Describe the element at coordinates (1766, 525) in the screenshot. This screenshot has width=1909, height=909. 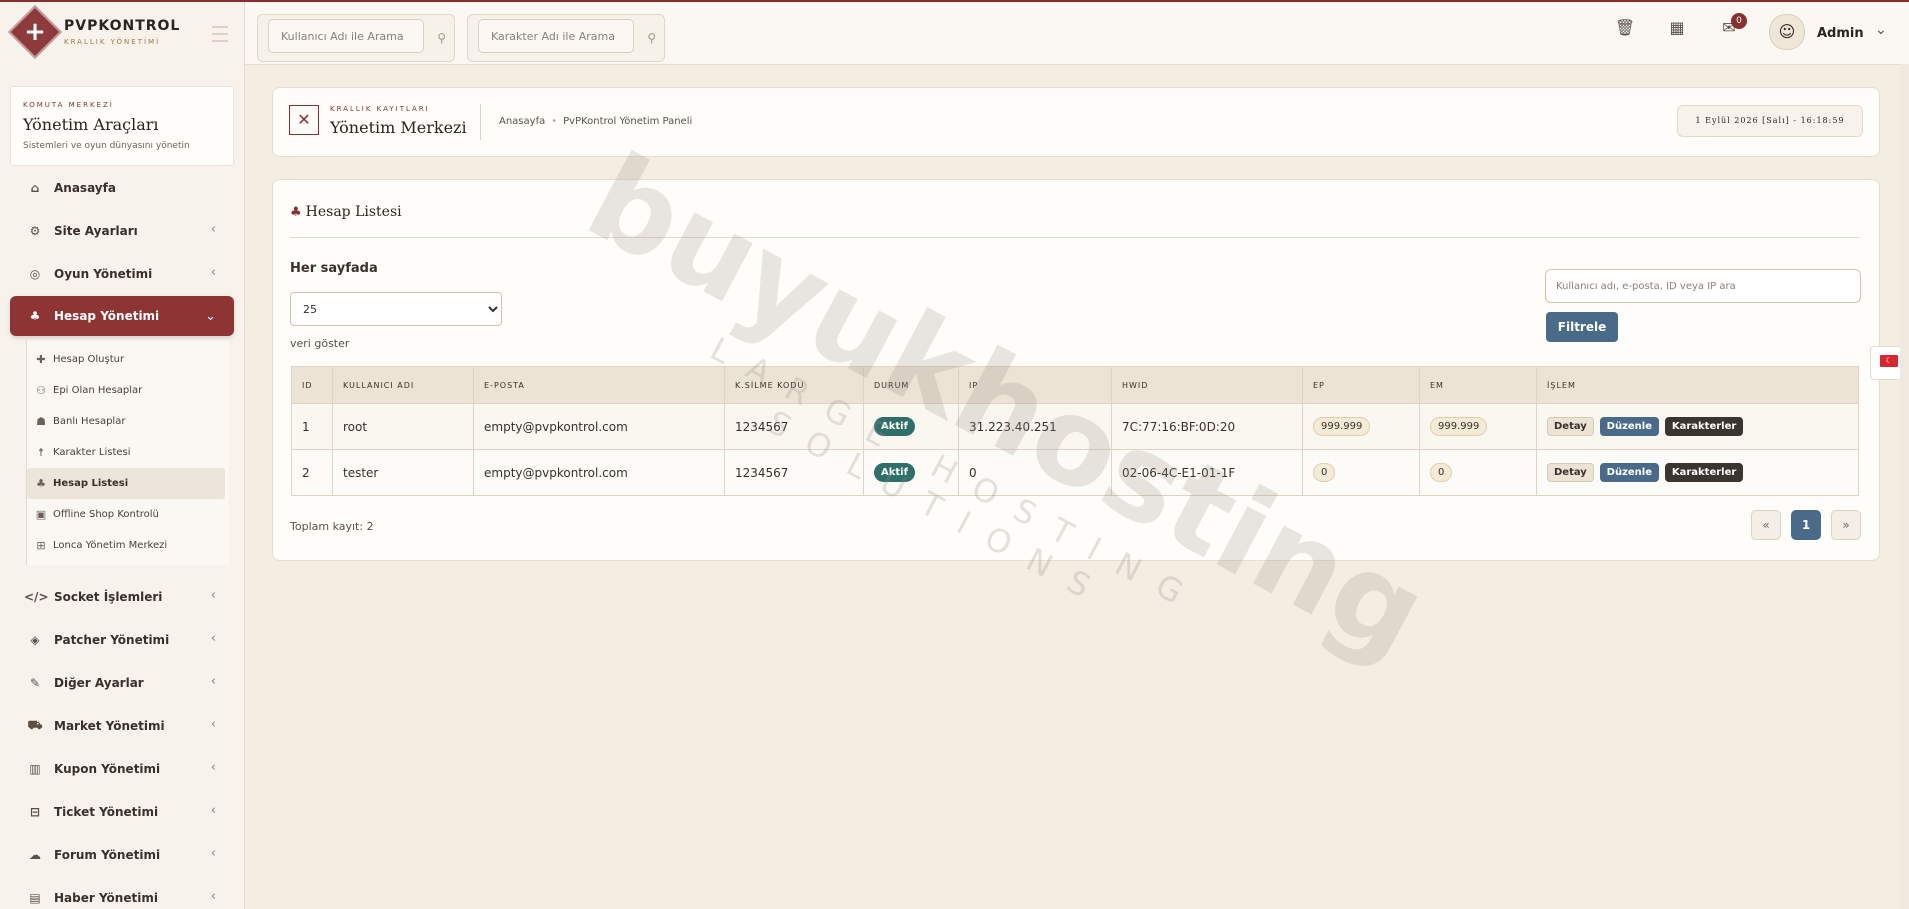
I see `pagination-prev-button: «` at that location.